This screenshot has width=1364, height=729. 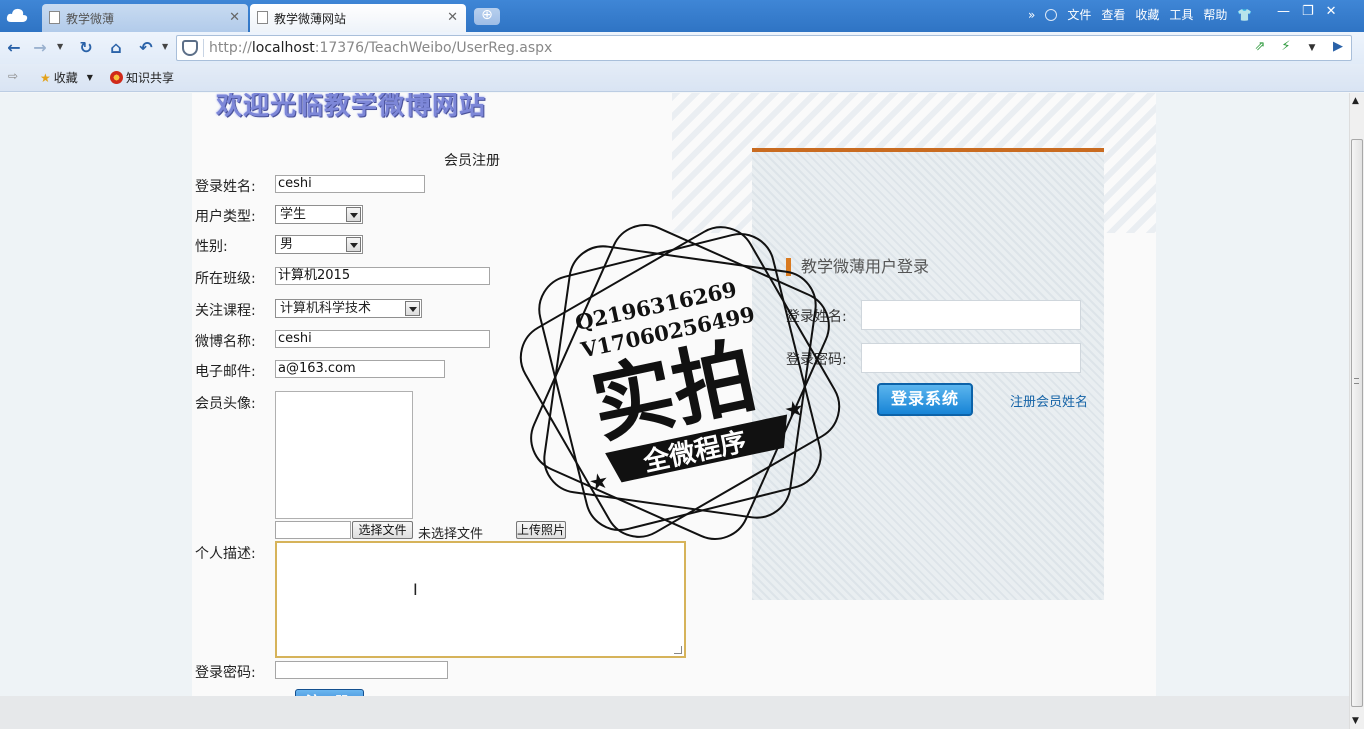 What do you see at coordinates (225, 673) in the screenshot?
I see `password-label: 登录密码:` at bounding box center [225, 673].